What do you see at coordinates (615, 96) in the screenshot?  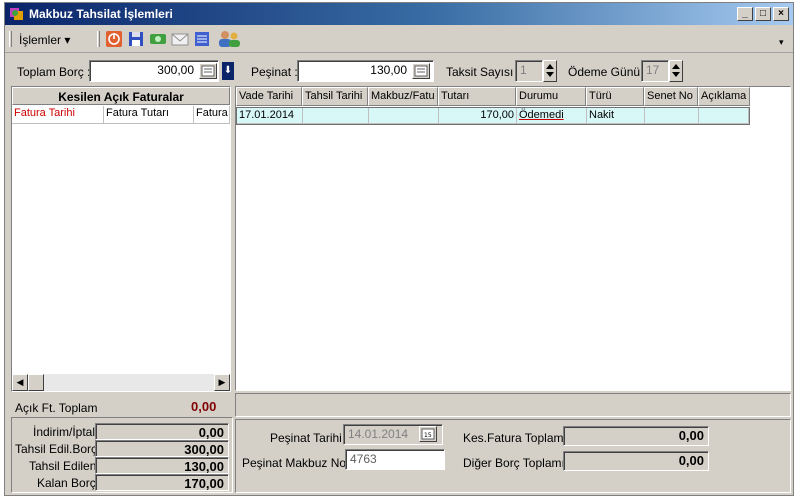 I see `col-turu: Türü` at bounding box center [615, 96].